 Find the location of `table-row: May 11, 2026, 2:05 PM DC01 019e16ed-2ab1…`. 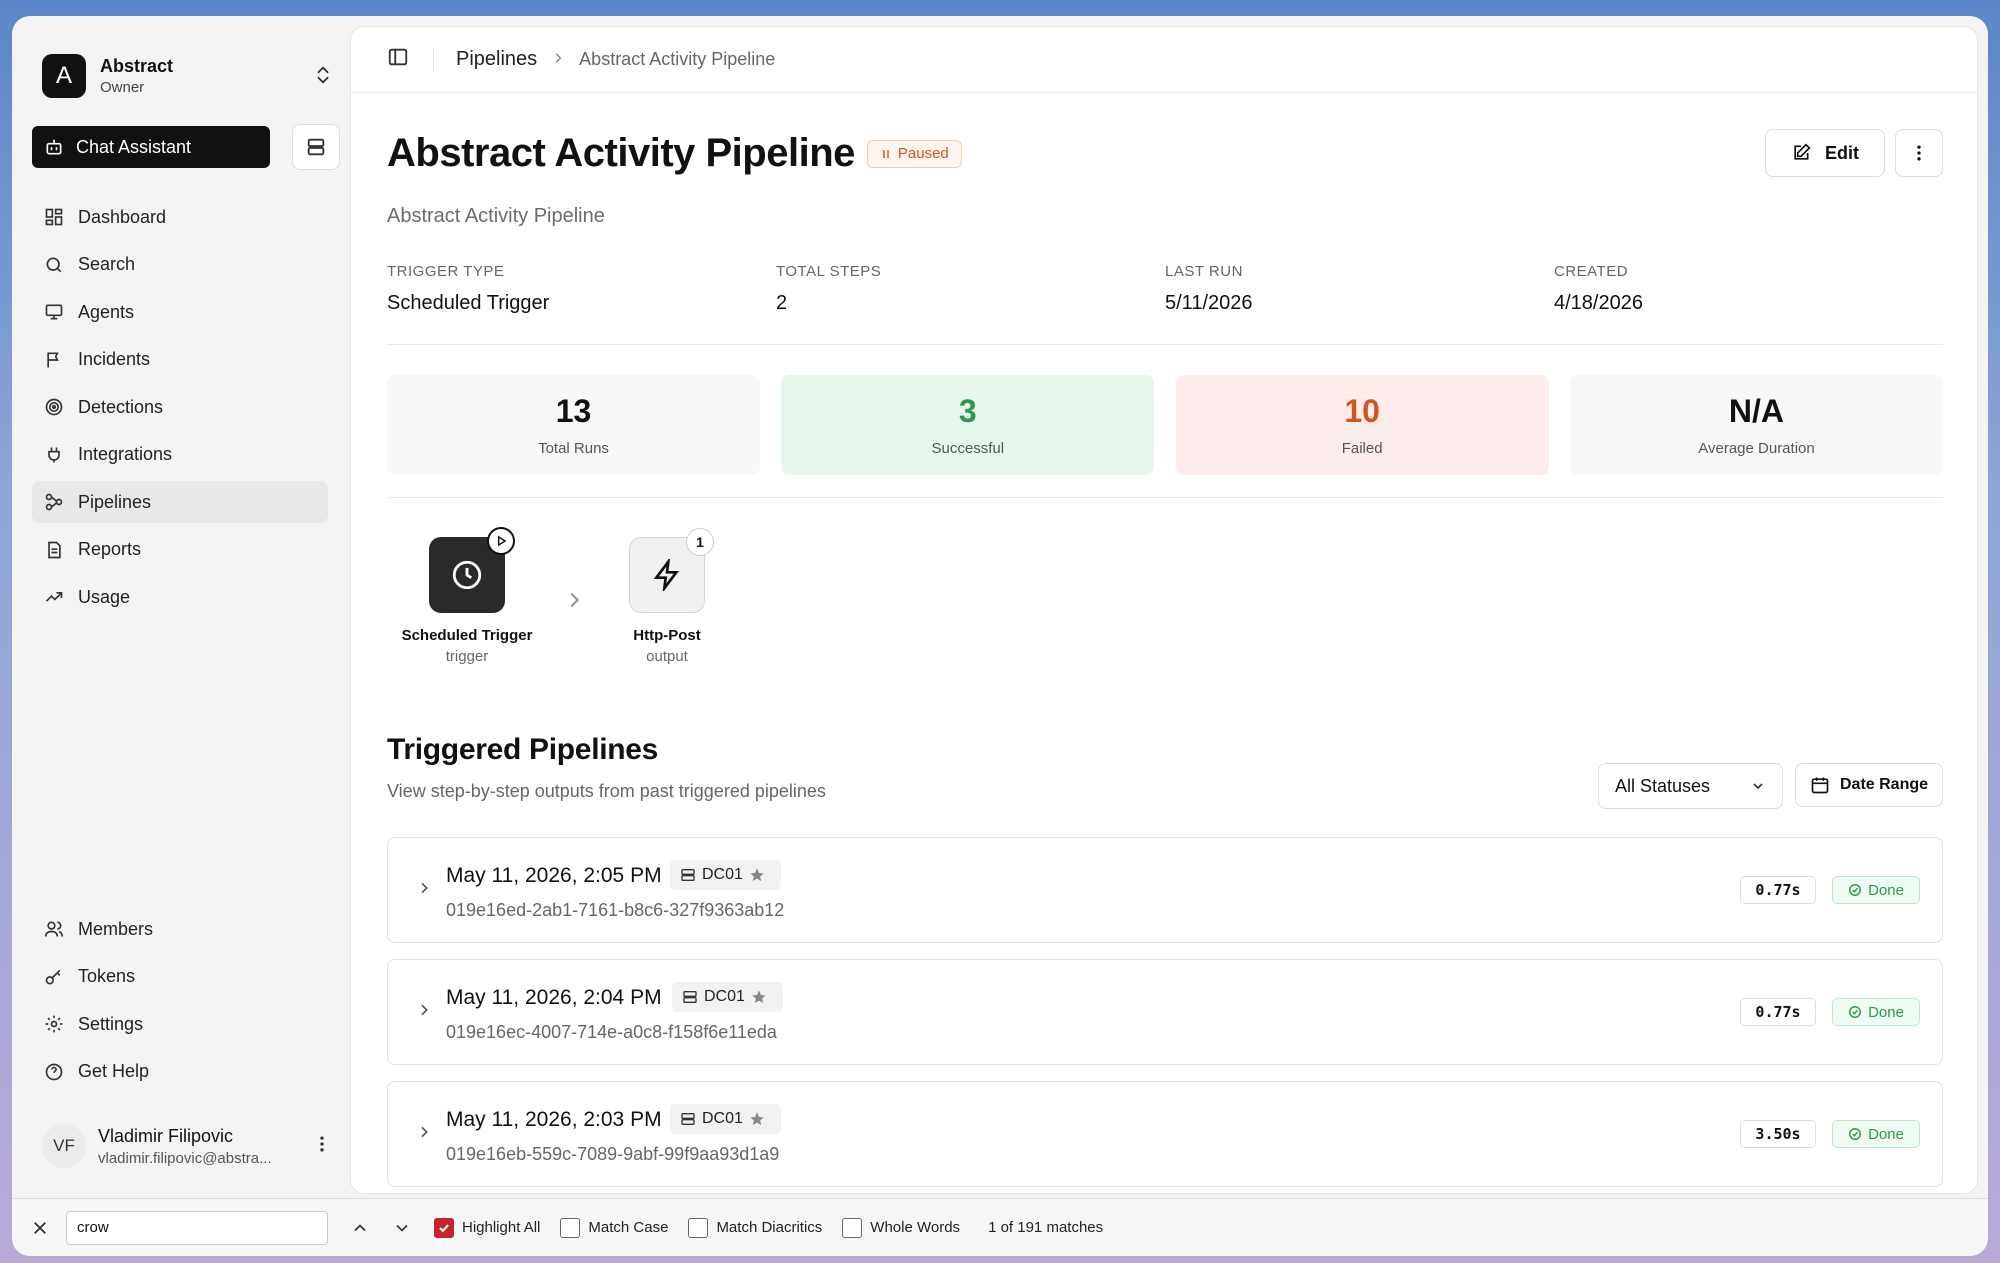

table-row: May 11, 2026, 2:05 PM DC01 019e16ed-2ab1… is located at coordinates (1165, 890).